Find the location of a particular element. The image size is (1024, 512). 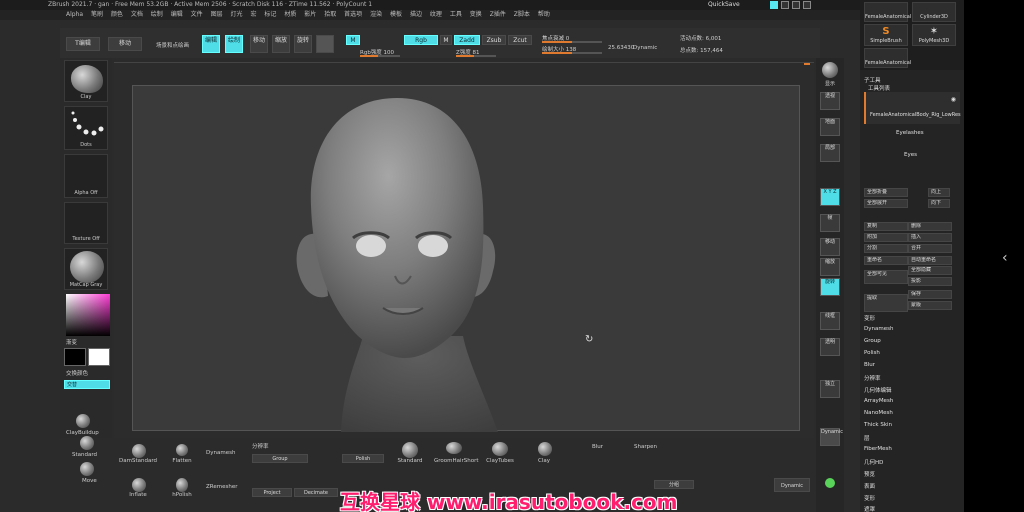

extract-button: 提取 is located at coordinates (886, 303).